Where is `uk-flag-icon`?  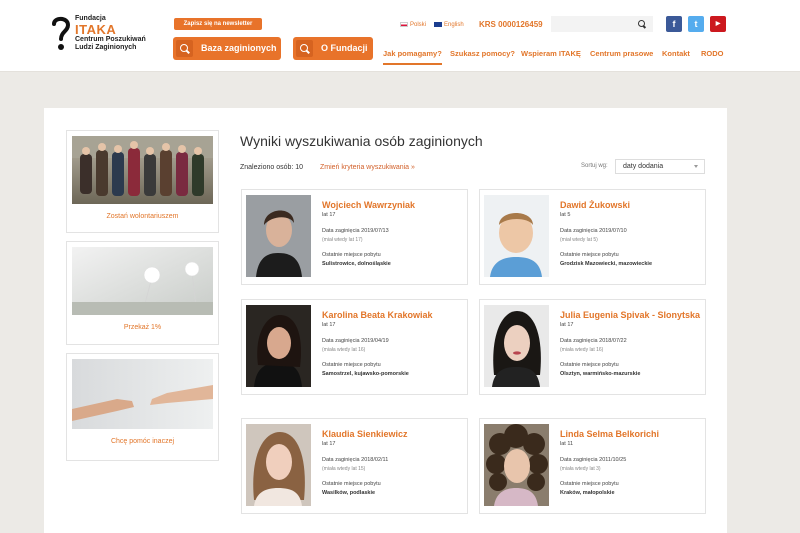
uk-flag-icon is located at coordinates (438, 24).